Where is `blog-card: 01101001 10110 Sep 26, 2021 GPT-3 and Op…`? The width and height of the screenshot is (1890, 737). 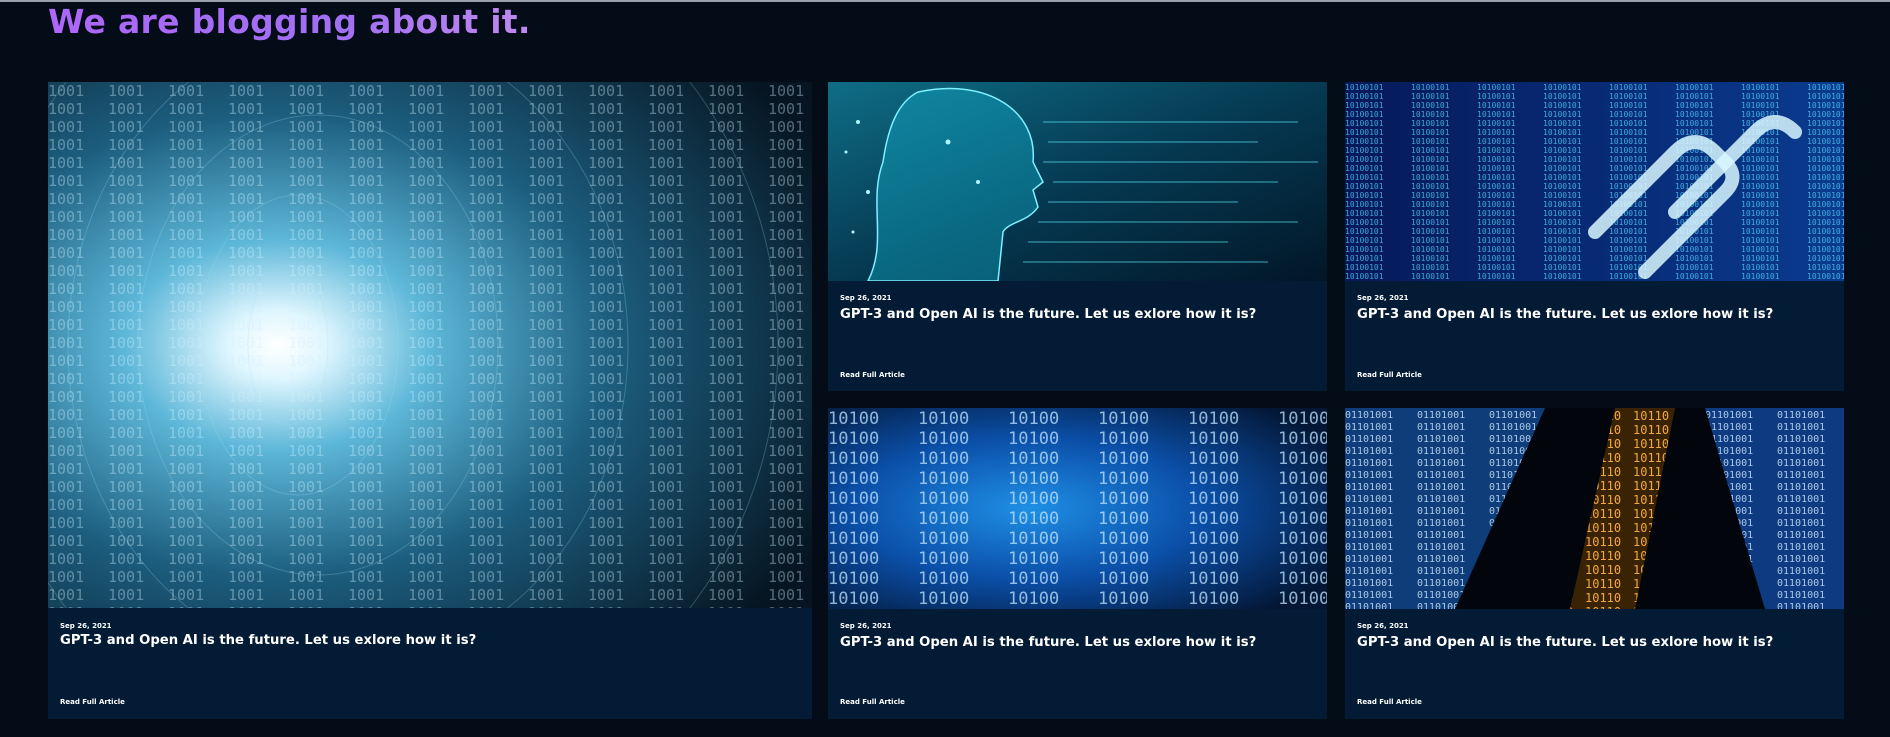 blog-card: 01101001 10110 Sep 26, 2021 GPT-3 and Op… is located at coordinates (1594, 563).